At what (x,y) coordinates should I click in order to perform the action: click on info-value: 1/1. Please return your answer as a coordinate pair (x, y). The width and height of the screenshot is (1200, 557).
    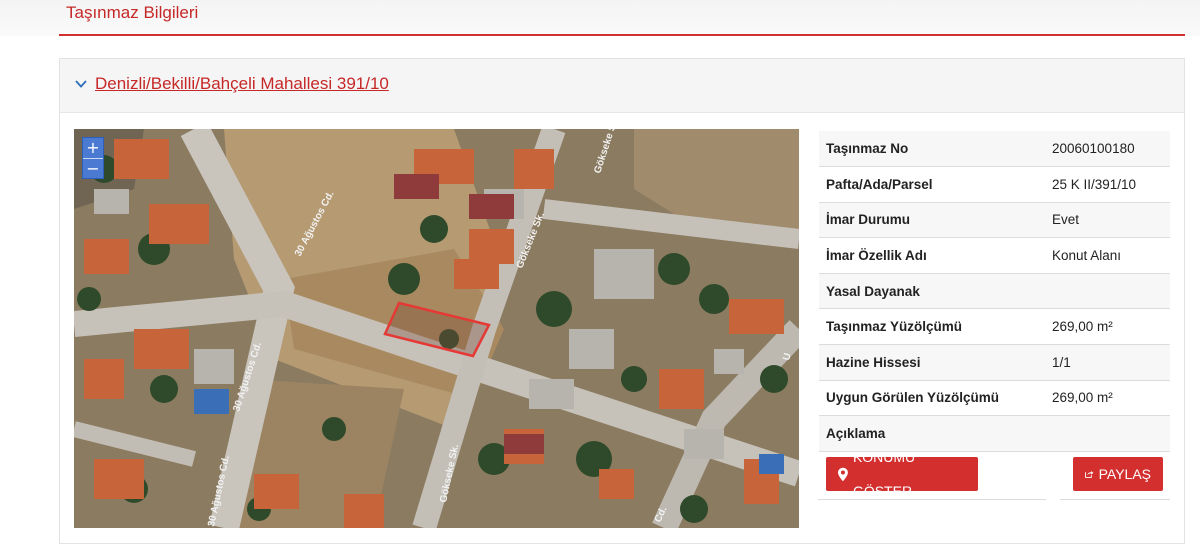
    Looking at the image, I should click on (1107, 362).